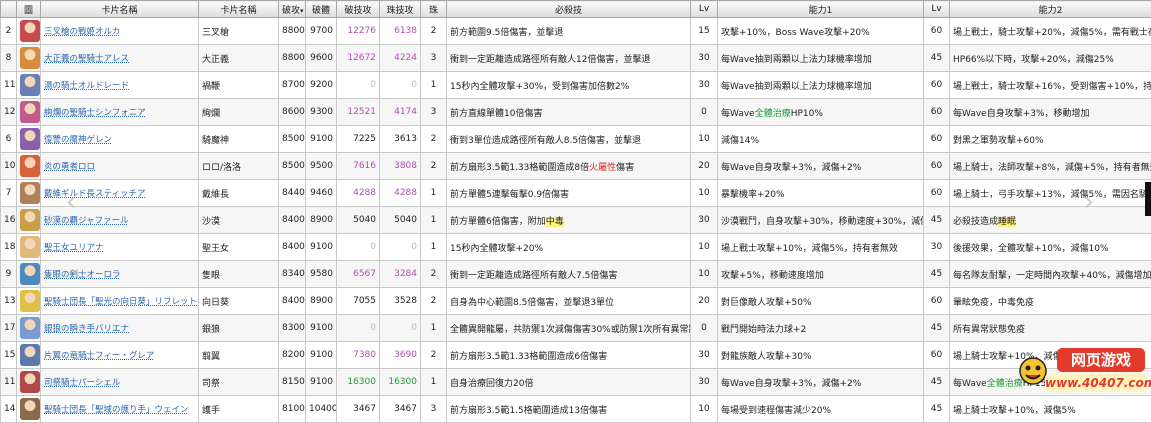  What do you see at coordinates (239, 274) in the screenshot?
I see `cell-shortname: 隻眼` at bounding box center [239, 274].